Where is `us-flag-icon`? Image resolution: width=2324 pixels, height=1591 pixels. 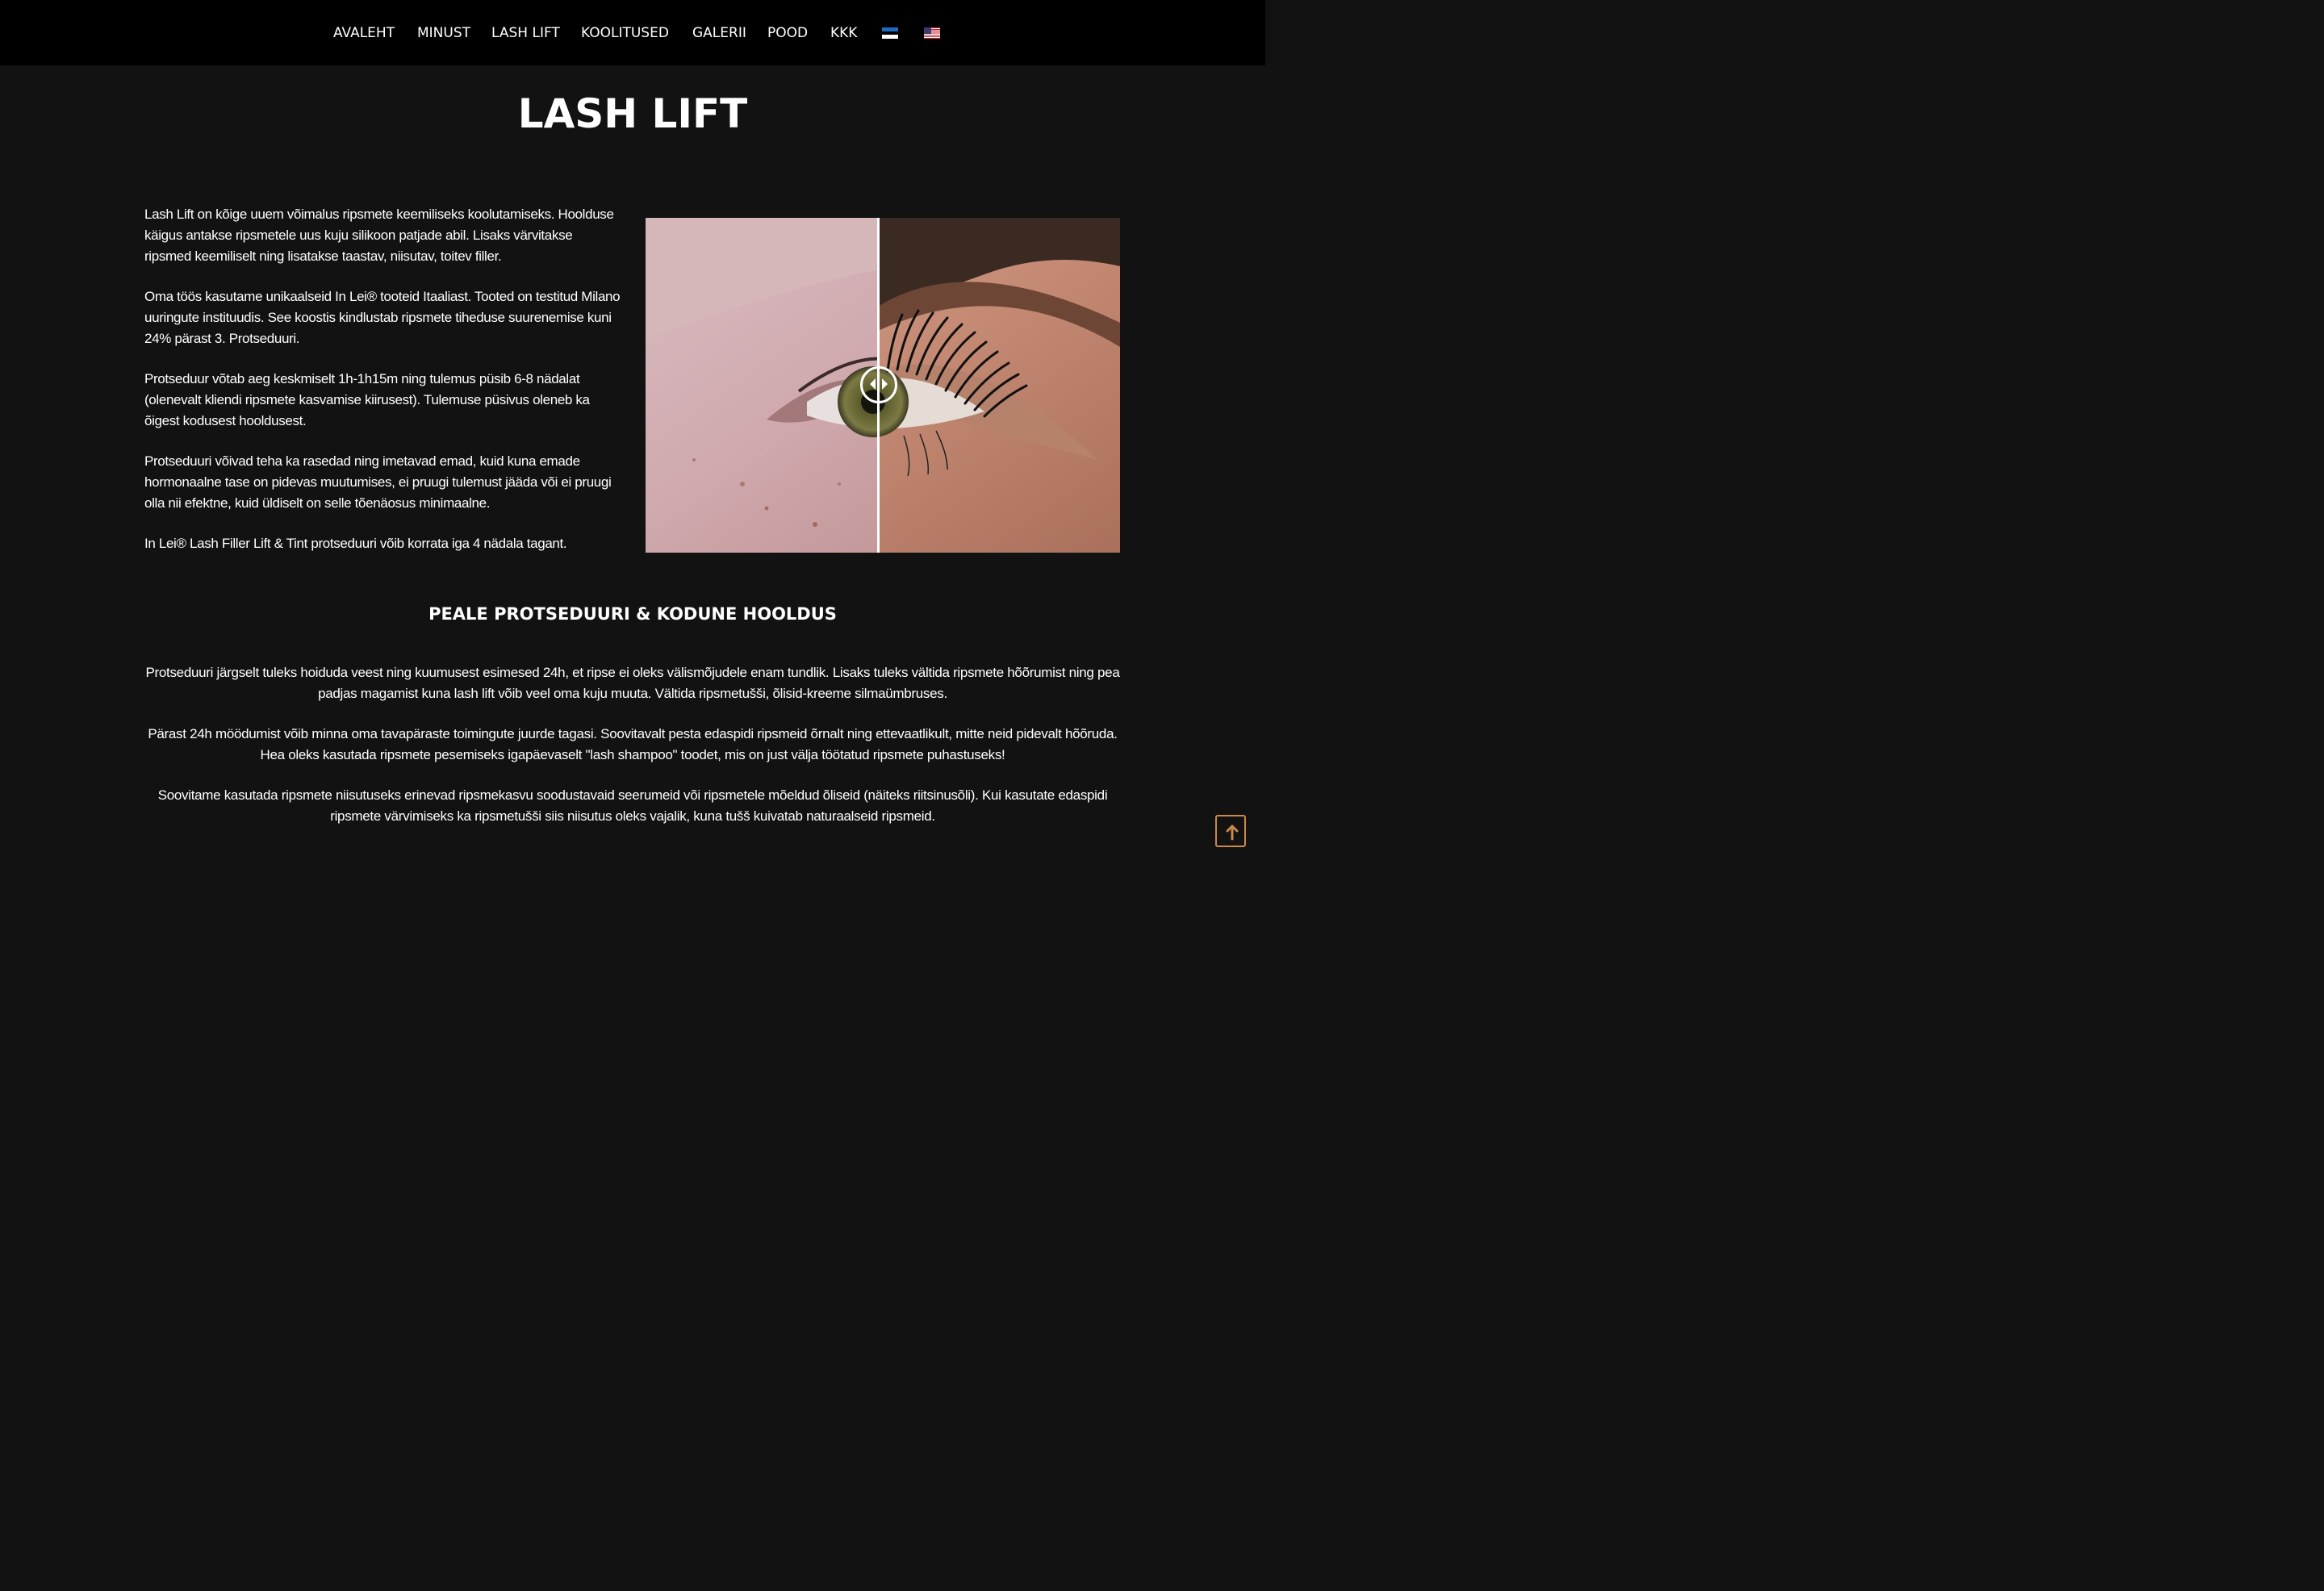
us-flag-icon is located at coordinates (932, 33).